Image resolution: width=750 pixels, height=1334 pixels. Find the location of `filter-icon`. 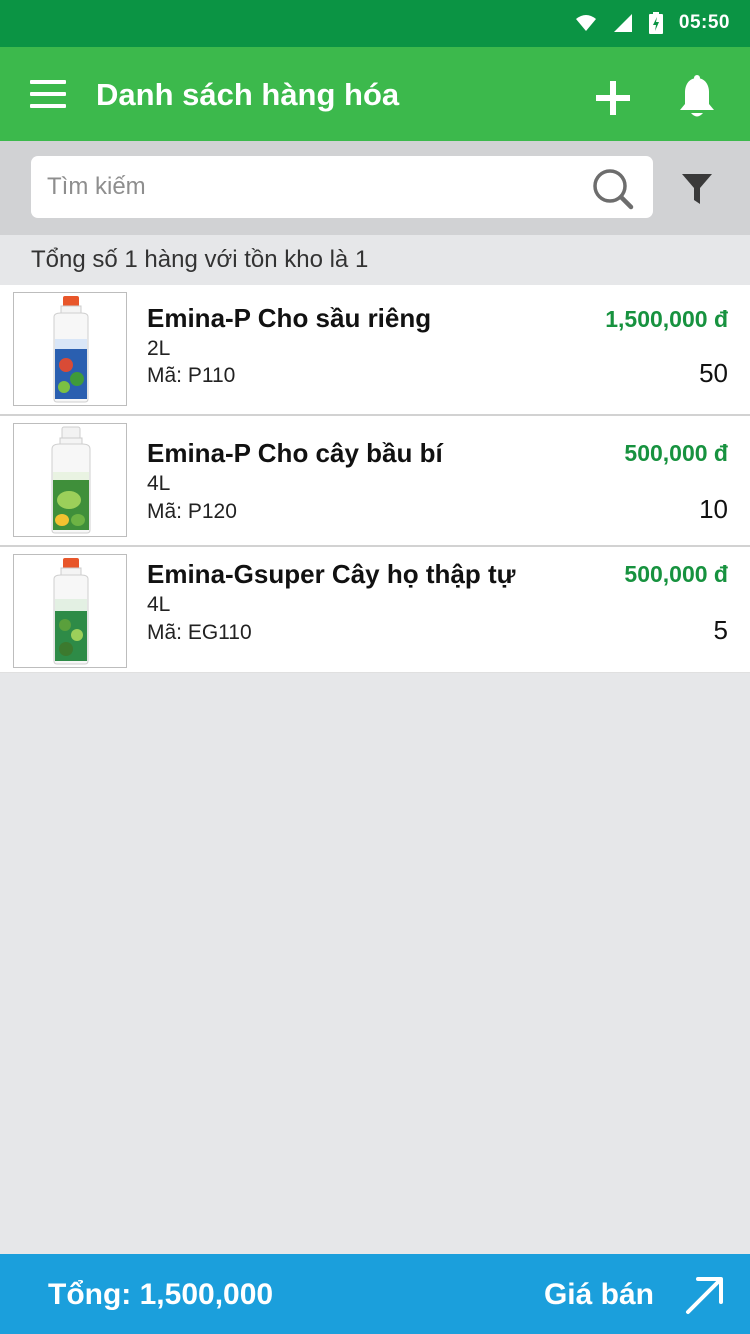

filter-icon is located at coordinates (697, 189).